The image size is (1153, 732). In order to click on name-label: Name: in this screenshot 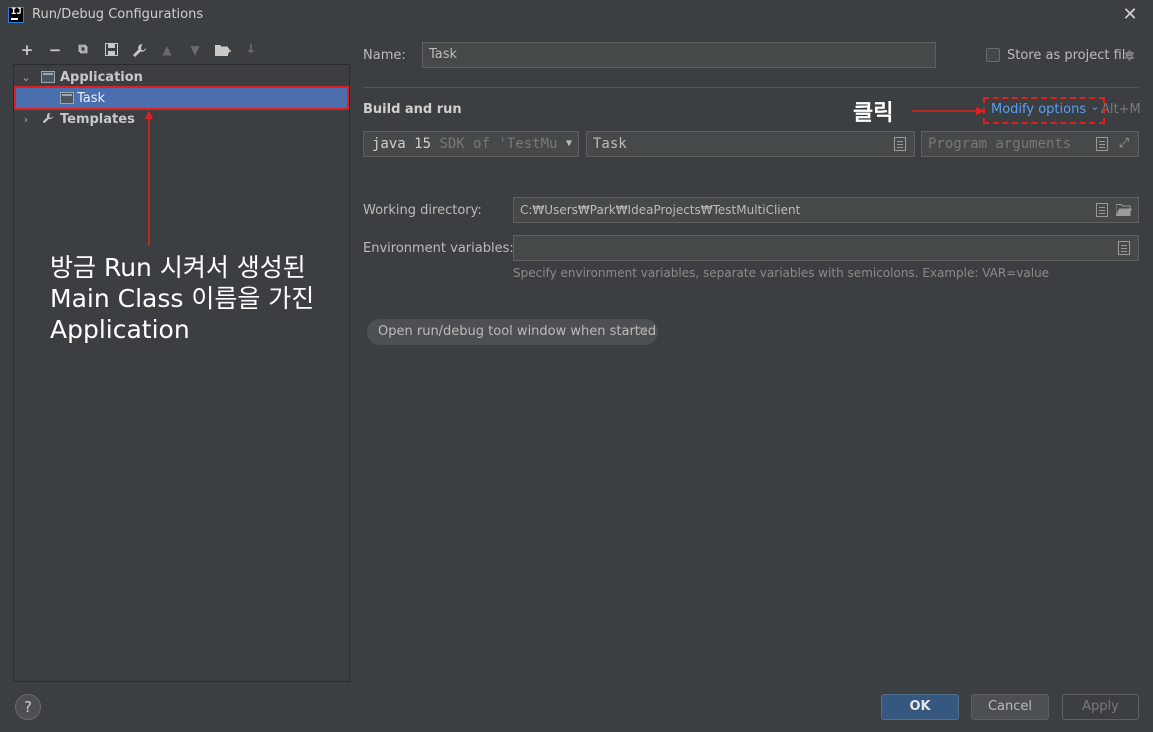, I will do `click(384, 55)`.